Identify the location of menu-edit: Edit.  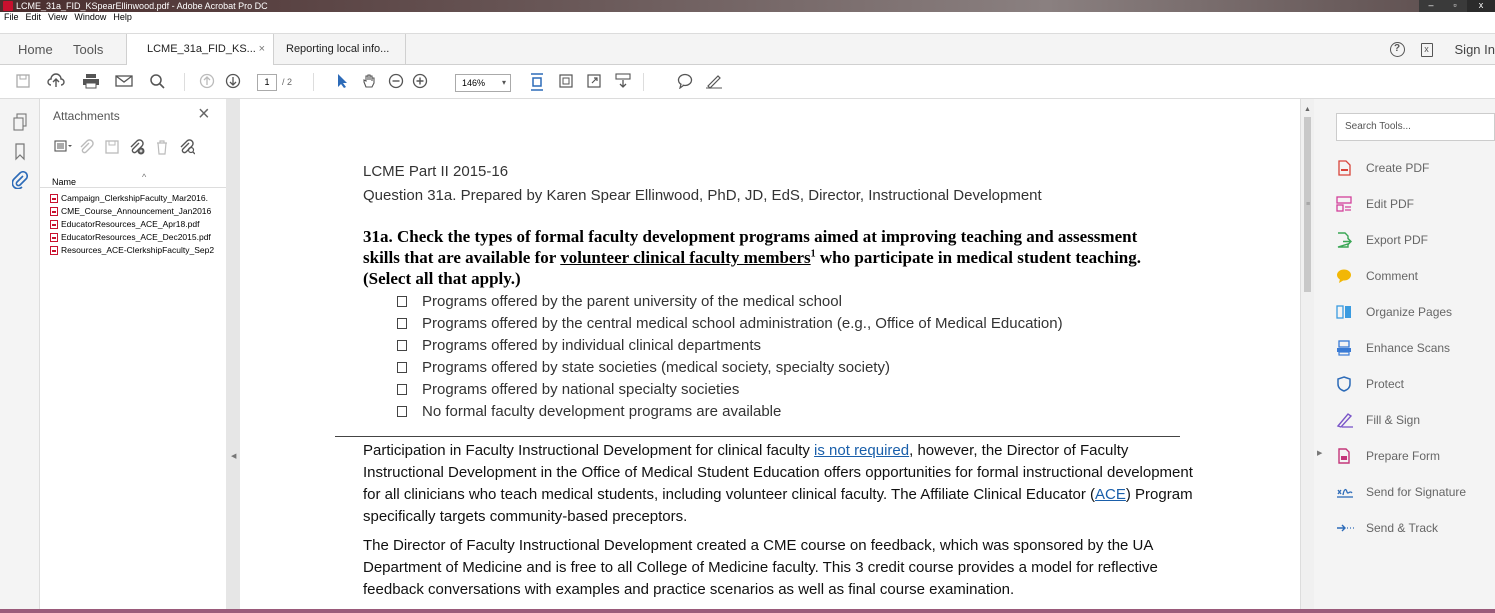
(34, 17).